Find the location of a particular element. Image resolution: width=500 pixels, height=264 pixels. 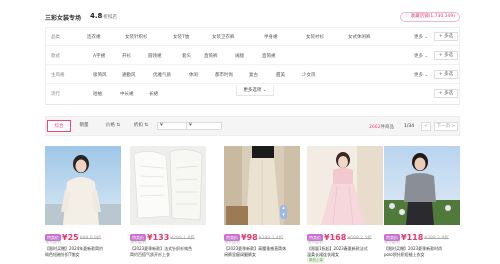

filter-option: 甜美 is located at coordinates (280, 75).